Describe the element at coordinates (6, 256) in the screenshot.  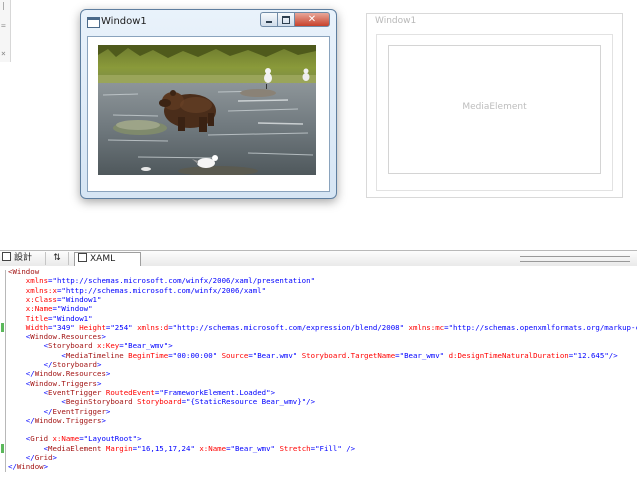
I see `design-view-icon` at that location.